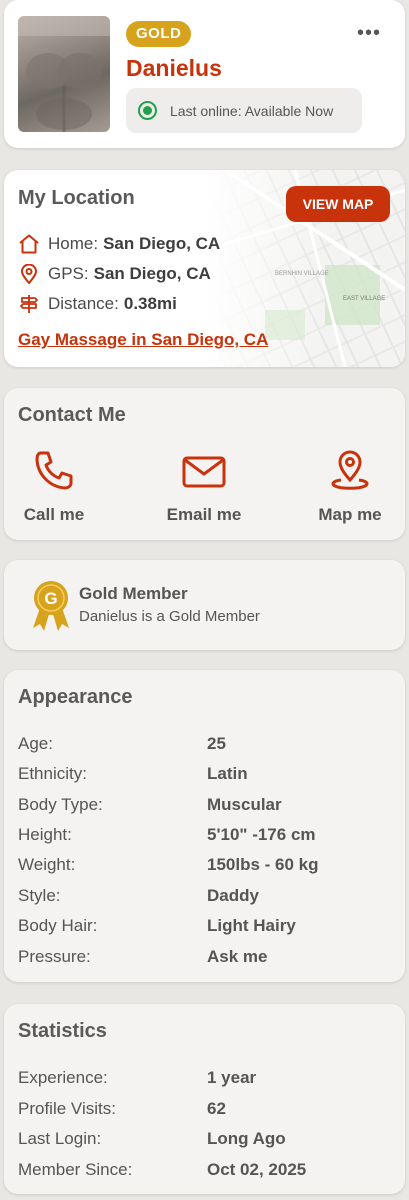 This screenshot has height=1200, width=409. What do you see at coordinates (203, 866) in the screenshot?
I see `appearance-row: Weight: 150lbs - 60 kg` at bounding box center [203, 866].